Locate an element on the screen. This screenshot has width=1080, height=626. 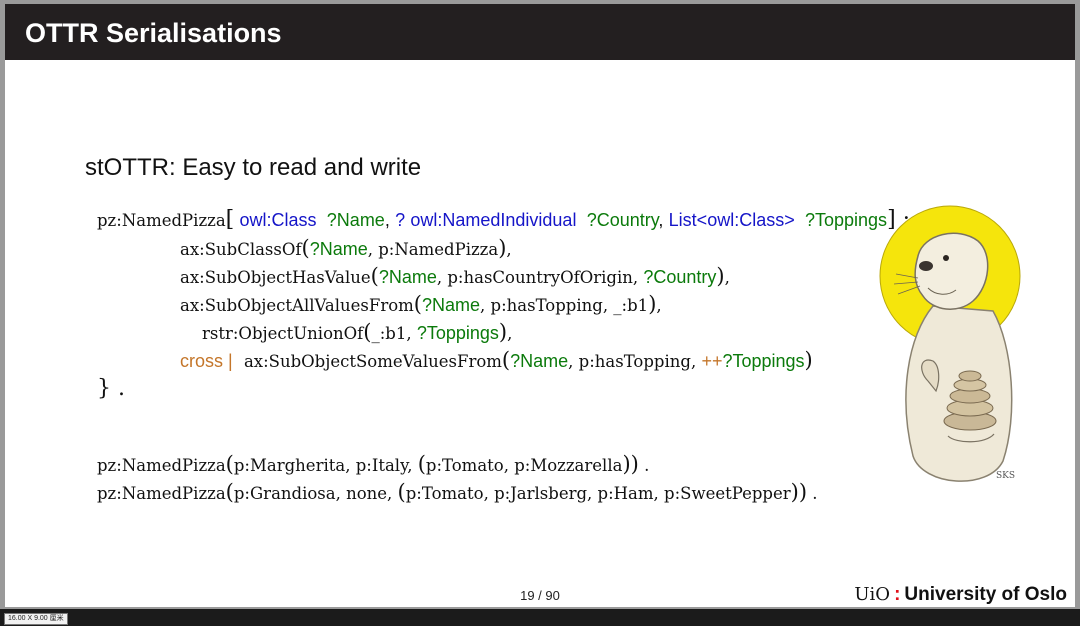
body-line-1: ax:SubClassOf(?Name, p:NamedPizza), is located at coordinates (346, 248).